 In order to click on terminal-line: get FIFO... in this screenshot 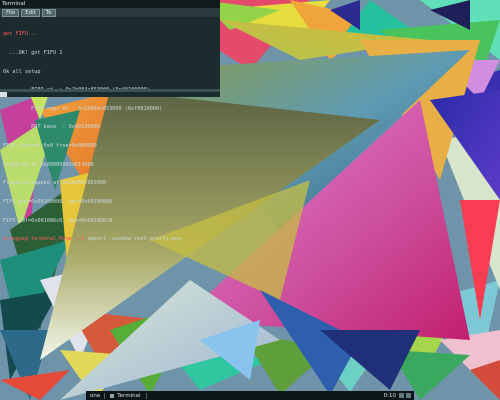, I will do `click(20, 34)`.